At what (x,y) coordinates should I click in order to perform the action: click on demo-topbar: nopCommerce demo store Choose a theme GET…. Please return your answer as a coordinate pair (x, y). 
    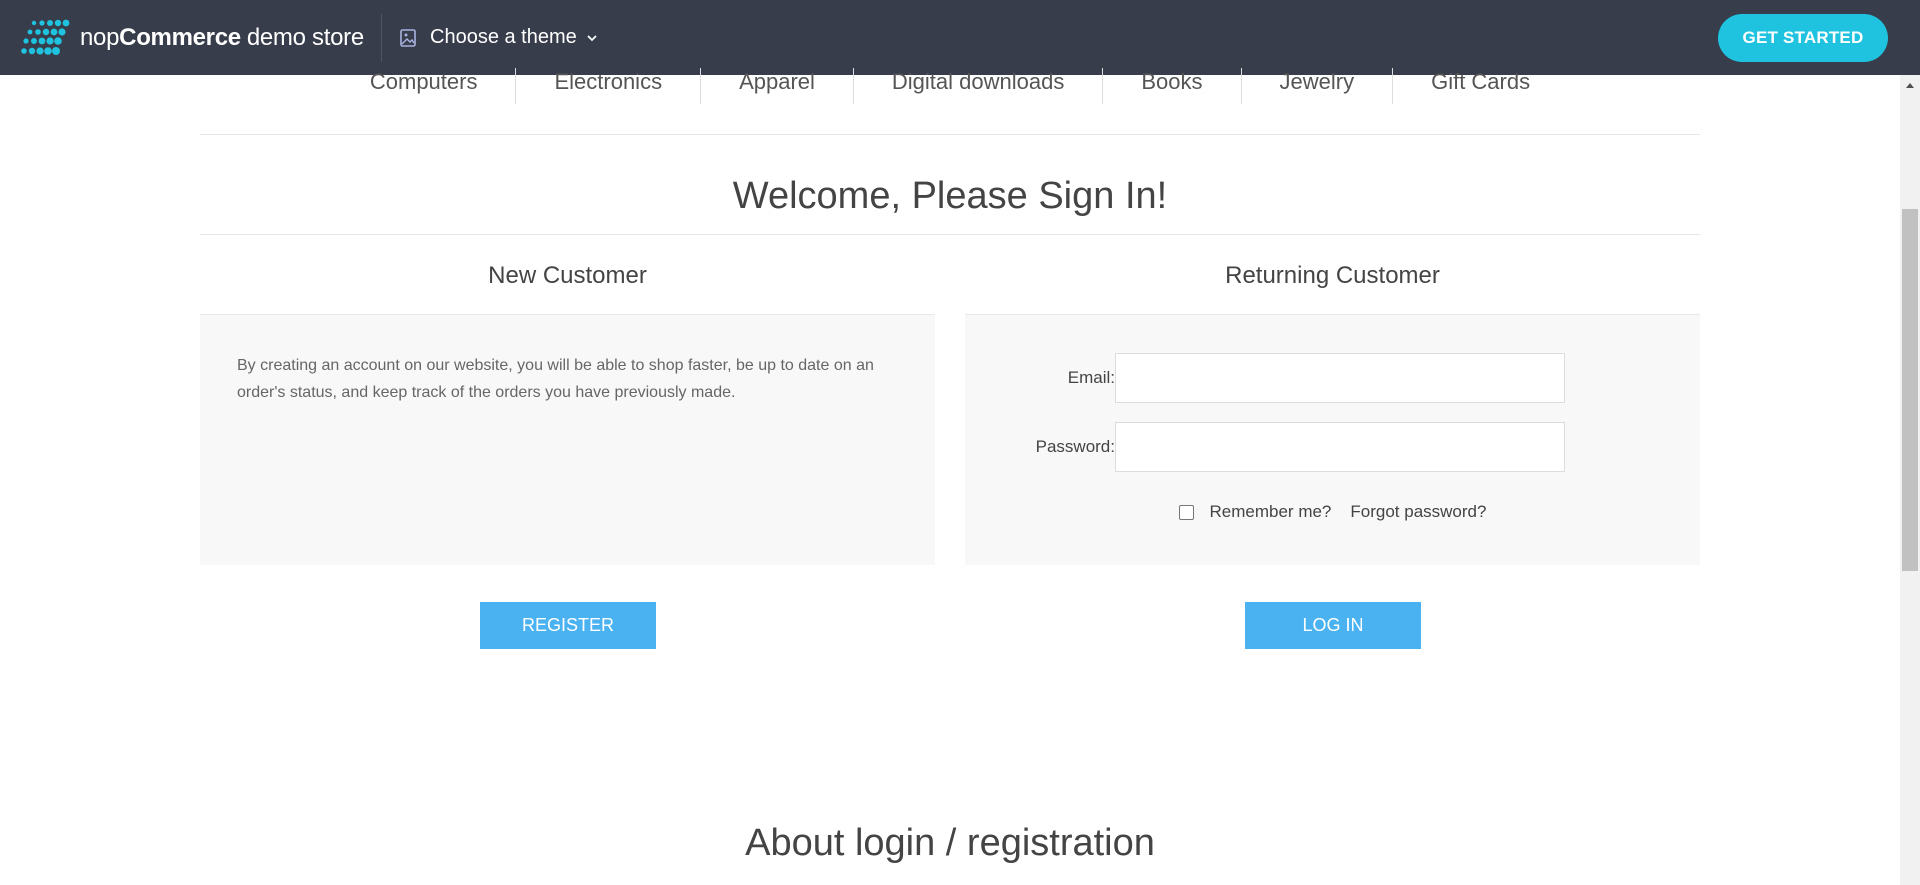
    Looking at the image, I should click on (960, 37).